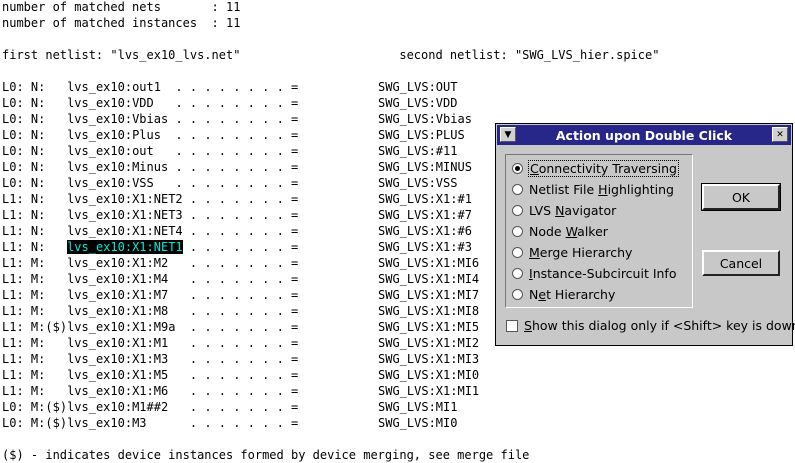 The width and height of the screenshot is (795, 463). What do you see at coordinates (425, 231) in the screenshot?
I see `row-second-netlist-name: SWG_LVS:X1:#6` at bounding box center [425, 231].